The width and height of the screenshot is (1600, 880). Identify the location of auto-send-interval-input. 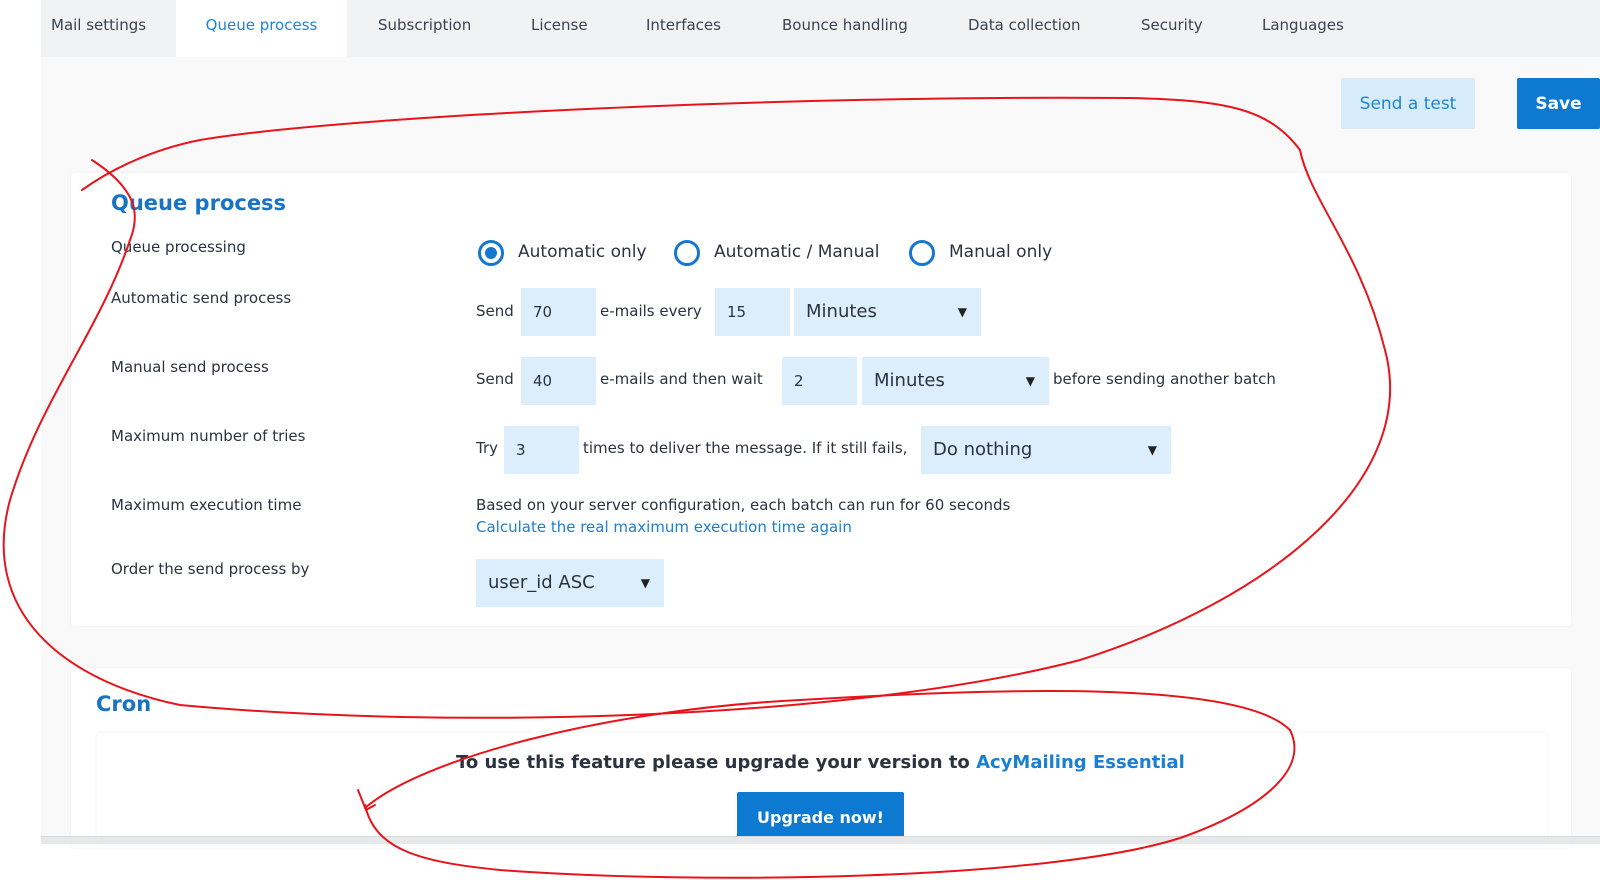
(752, 312).